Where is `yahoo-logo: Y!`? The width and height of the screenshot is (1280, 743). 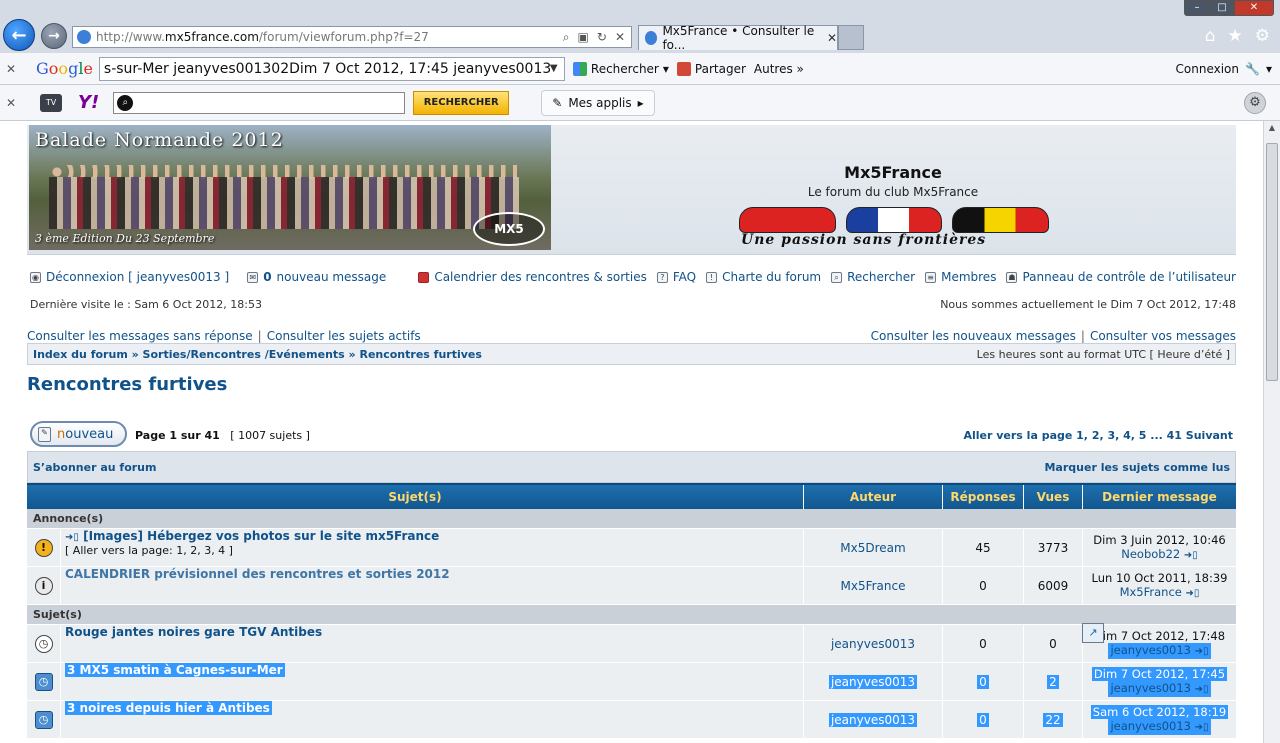 yahoo-logo: Y! is located at coordinates (88, 102).